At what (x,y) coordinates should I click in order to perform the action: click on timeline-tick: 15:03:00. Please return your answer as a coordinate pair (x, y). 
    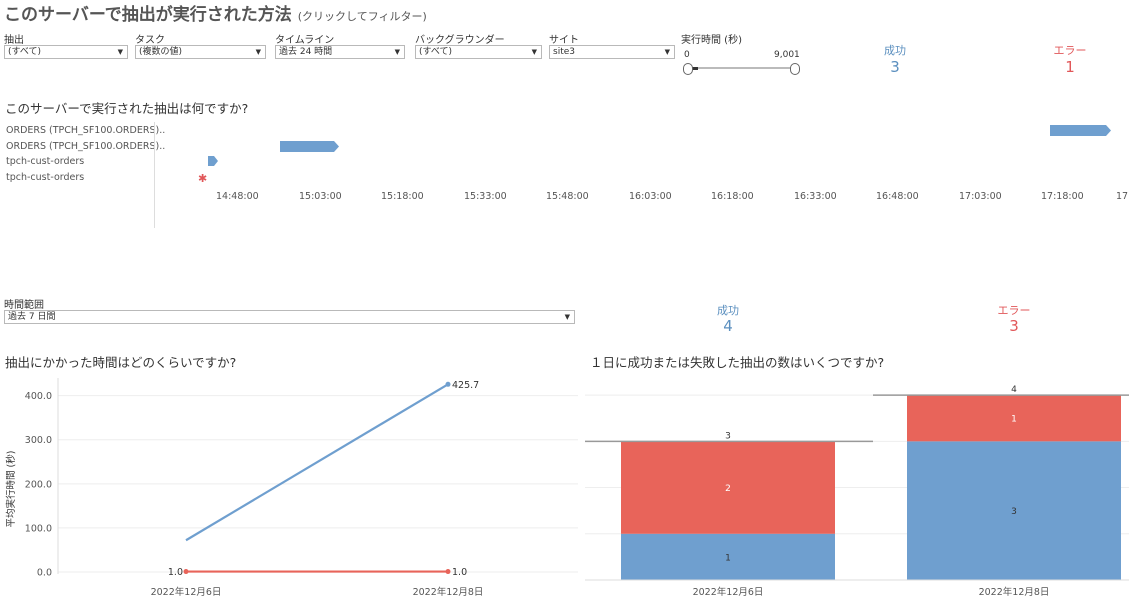
    Looking at the image, I should click on (320, 196).